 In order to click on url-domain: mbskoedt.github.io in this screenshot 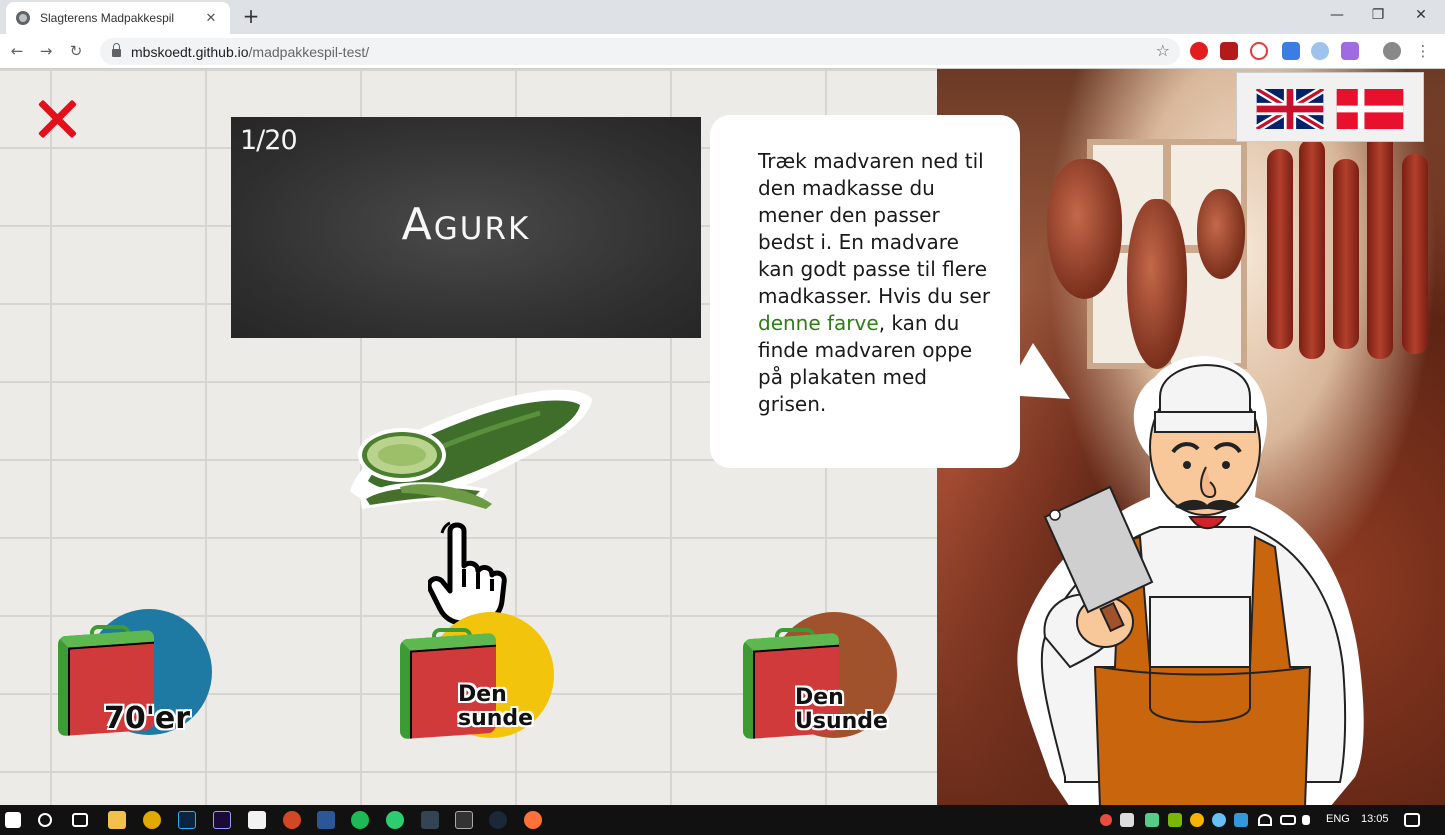, I will do `click(190, 51)`.